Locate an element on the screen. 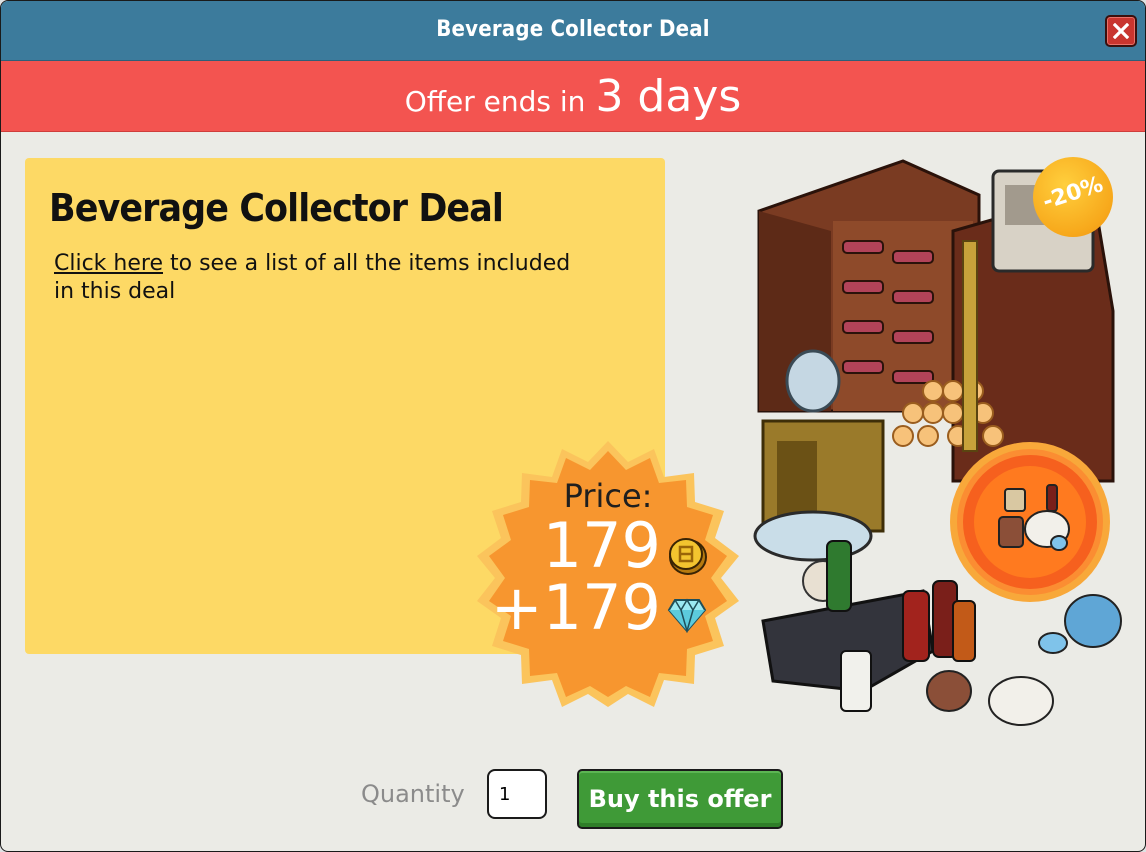 This screenshot has width=1146, height=852. window-title: Beverage Collector Deal is located at coordinates (573, 29).